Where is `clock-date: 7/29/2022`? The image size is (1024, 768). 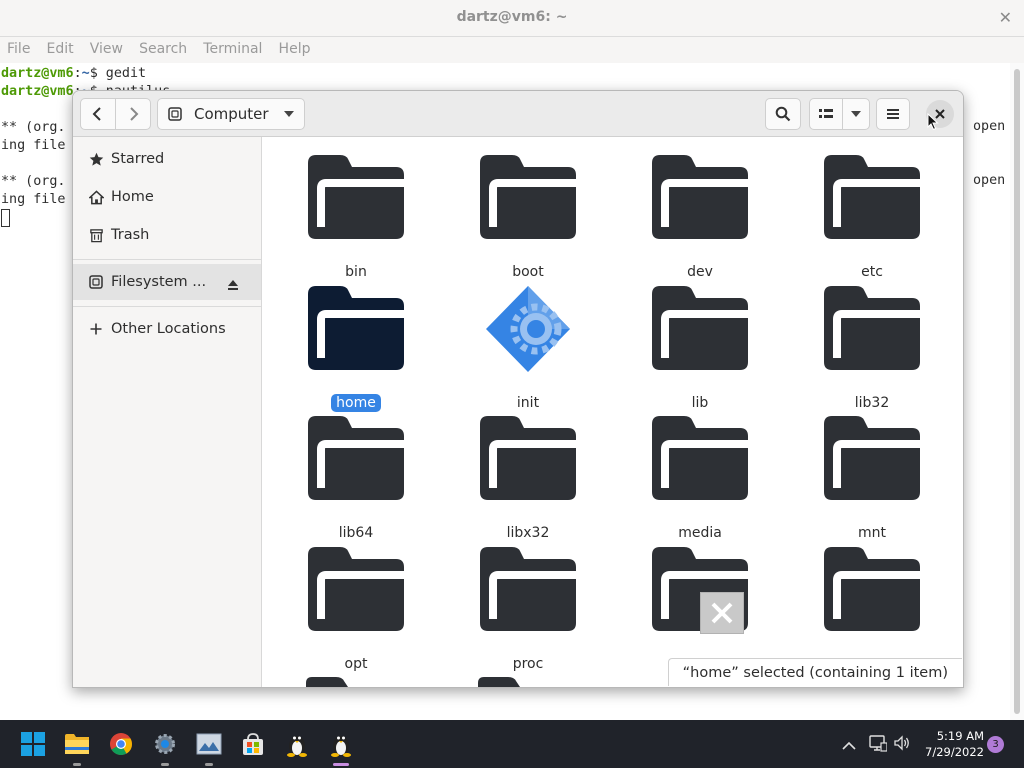
clock-date: 7/29/2022 is located at coordinates (954, 752).